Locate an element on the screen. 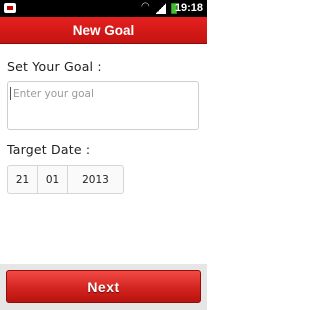  status-bar: ◠ 19:18 is located at coordinates (103, 8).